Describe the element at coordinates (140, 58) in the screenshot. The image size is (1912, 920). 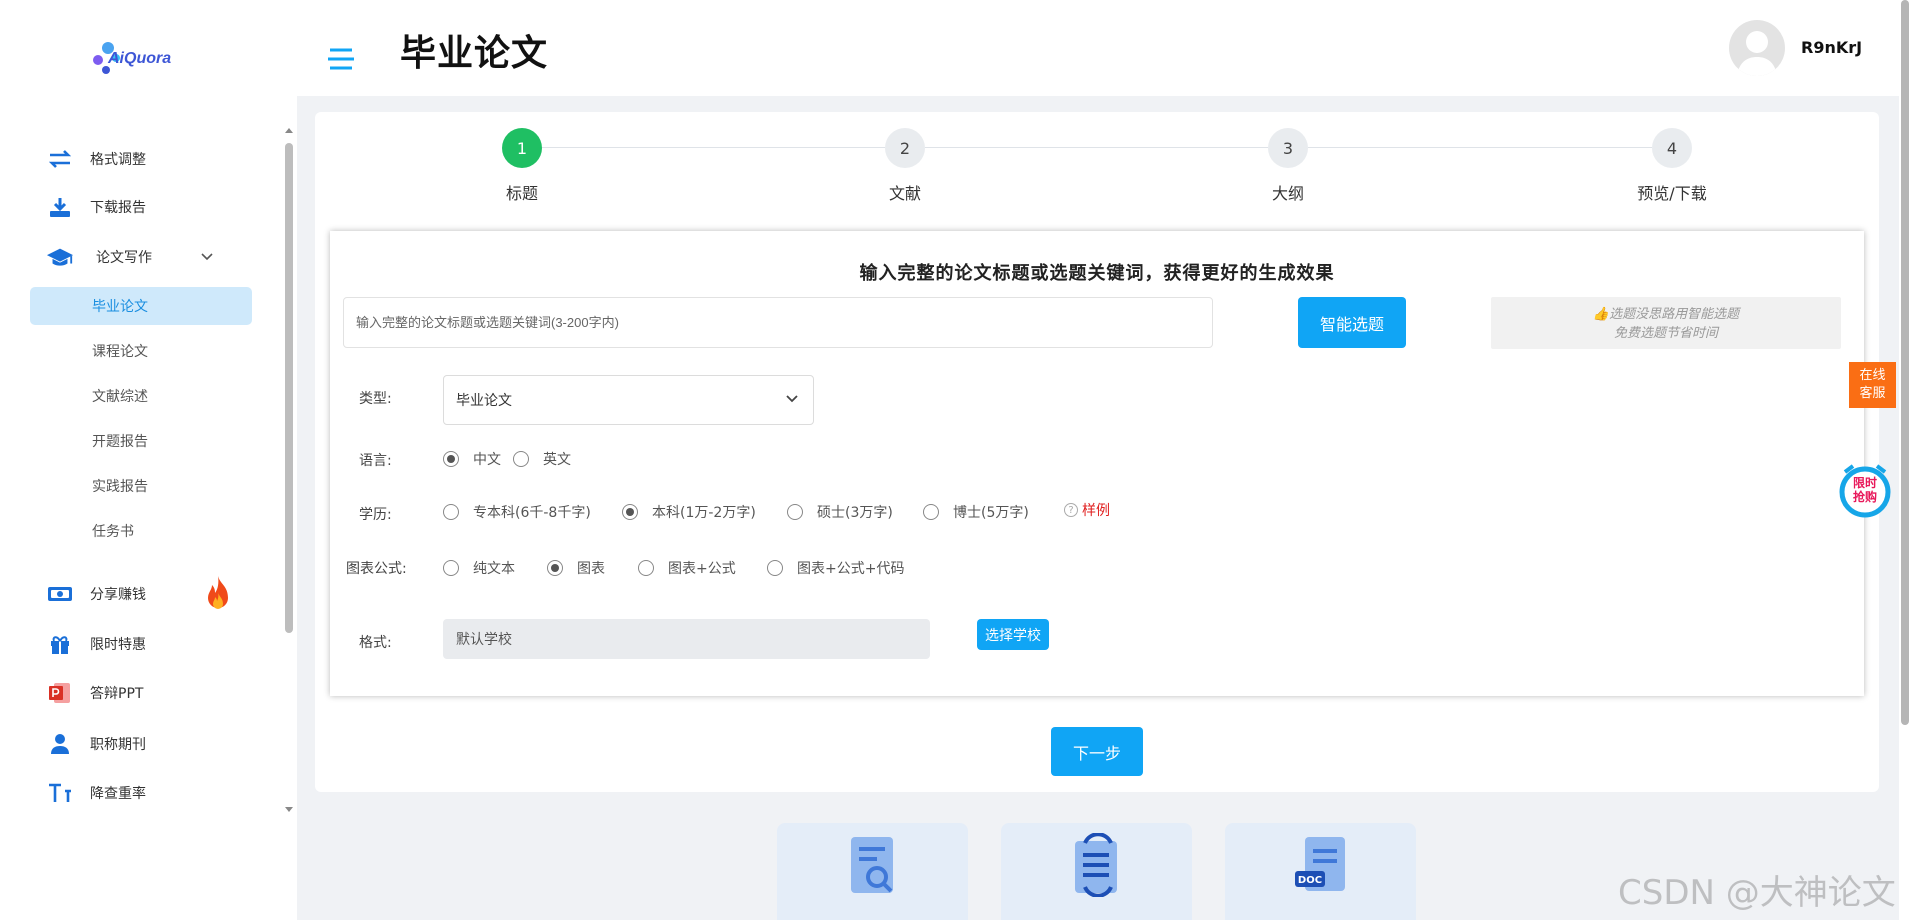
I see `logo-text: AiQuora` at that location.